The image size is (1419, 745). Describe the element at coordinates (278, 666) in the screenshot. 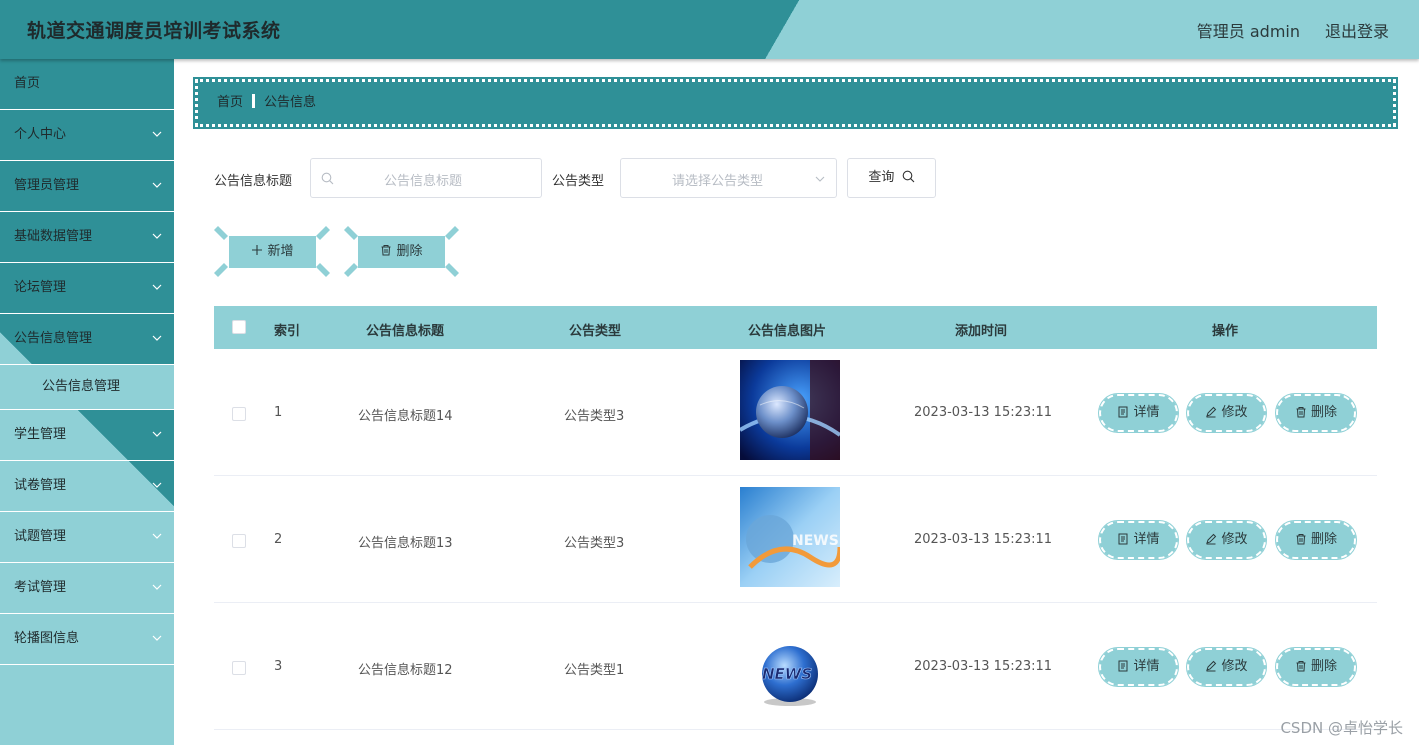

I see `row-index: 3` at that location.